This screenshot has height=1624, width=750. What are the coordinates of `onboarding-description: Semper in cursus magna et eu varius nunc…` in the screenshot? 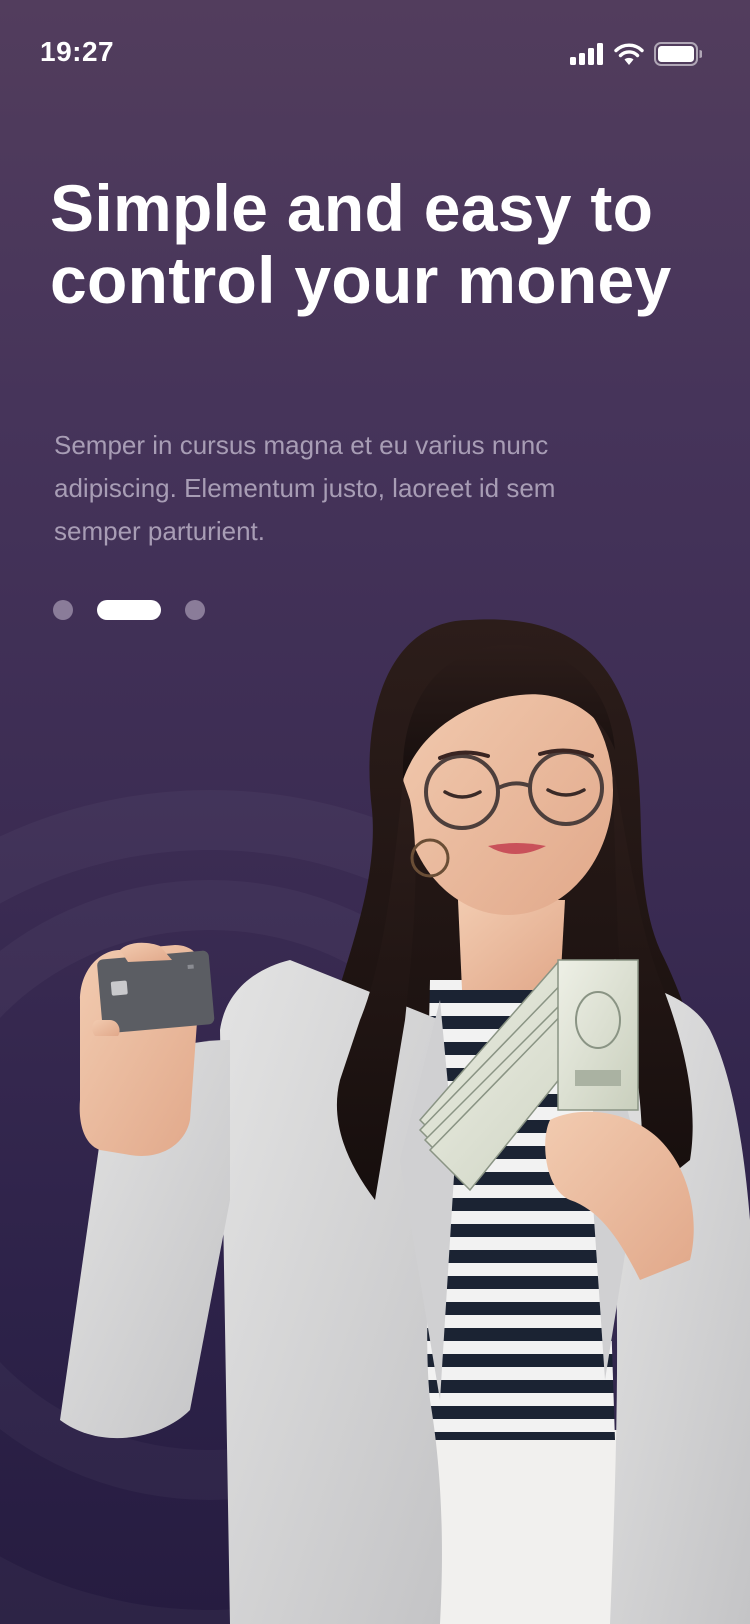 It's located at (305, 488).